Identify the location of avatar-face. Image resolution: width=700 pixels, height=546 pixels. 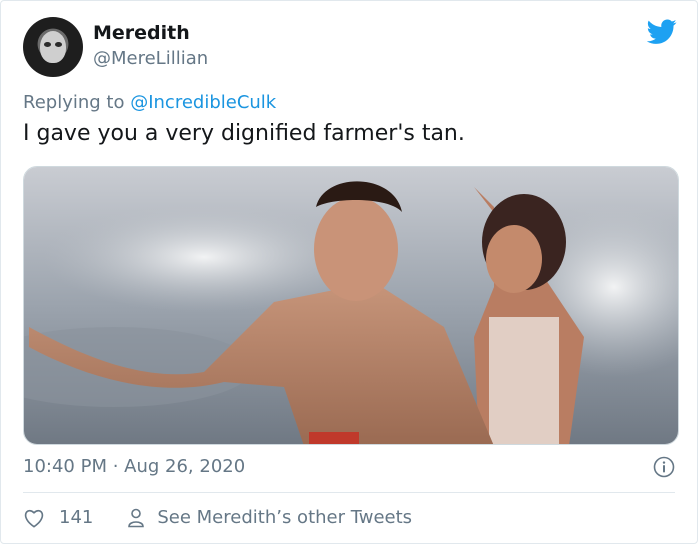
(53, 47).